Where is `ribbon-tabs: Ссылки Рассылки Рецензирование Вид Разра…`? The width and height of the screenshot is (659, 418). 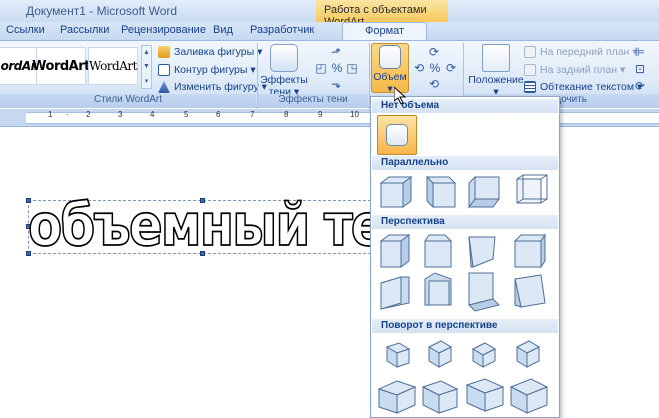 ribbon-tabs: Ссылки Рассылки Рецензирование Вид Разра… is located at coordinates (329, 31).